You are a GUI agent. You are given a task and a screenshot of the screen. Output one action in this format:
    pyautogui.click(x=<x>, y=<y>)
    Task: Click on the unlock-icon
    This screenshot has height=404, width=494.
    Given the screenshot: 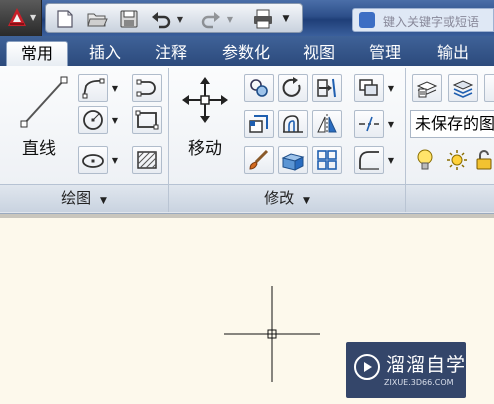 What is the action you would take?
    pyautogui.click(x=484, y=160)
    